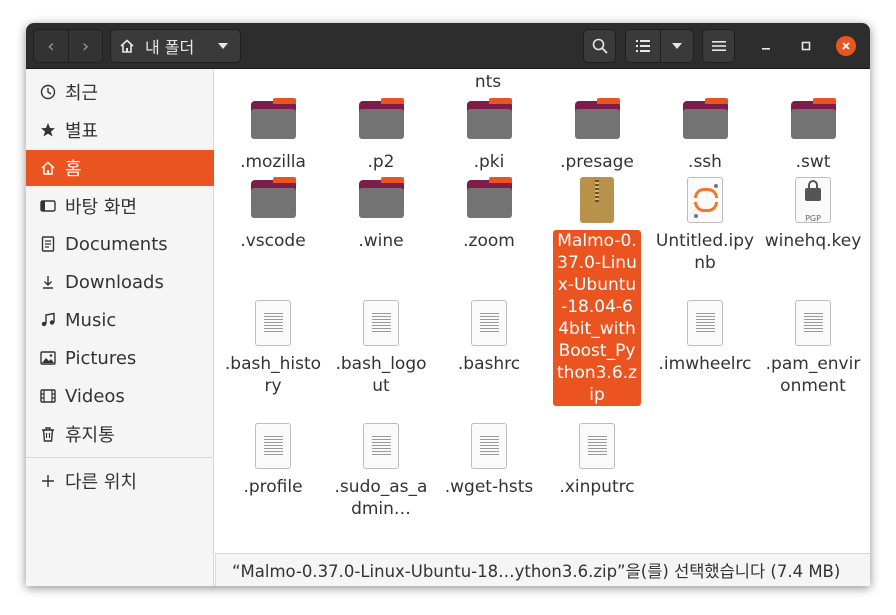  What do you see at coordinates (90, 435) in the screenshot?
I see `sidebar-item-label: 휴지통` at bounding box center [90, 435].